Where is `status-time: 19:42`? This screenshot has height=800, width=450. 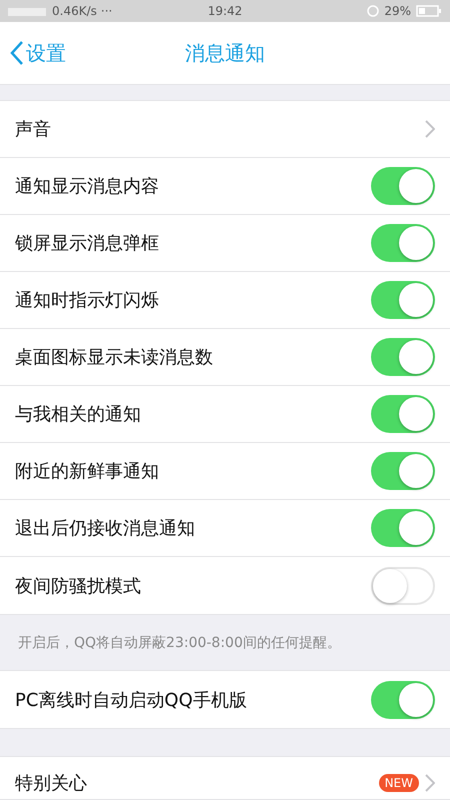 status-time: 19:42 is located at coordinates (225, 11).